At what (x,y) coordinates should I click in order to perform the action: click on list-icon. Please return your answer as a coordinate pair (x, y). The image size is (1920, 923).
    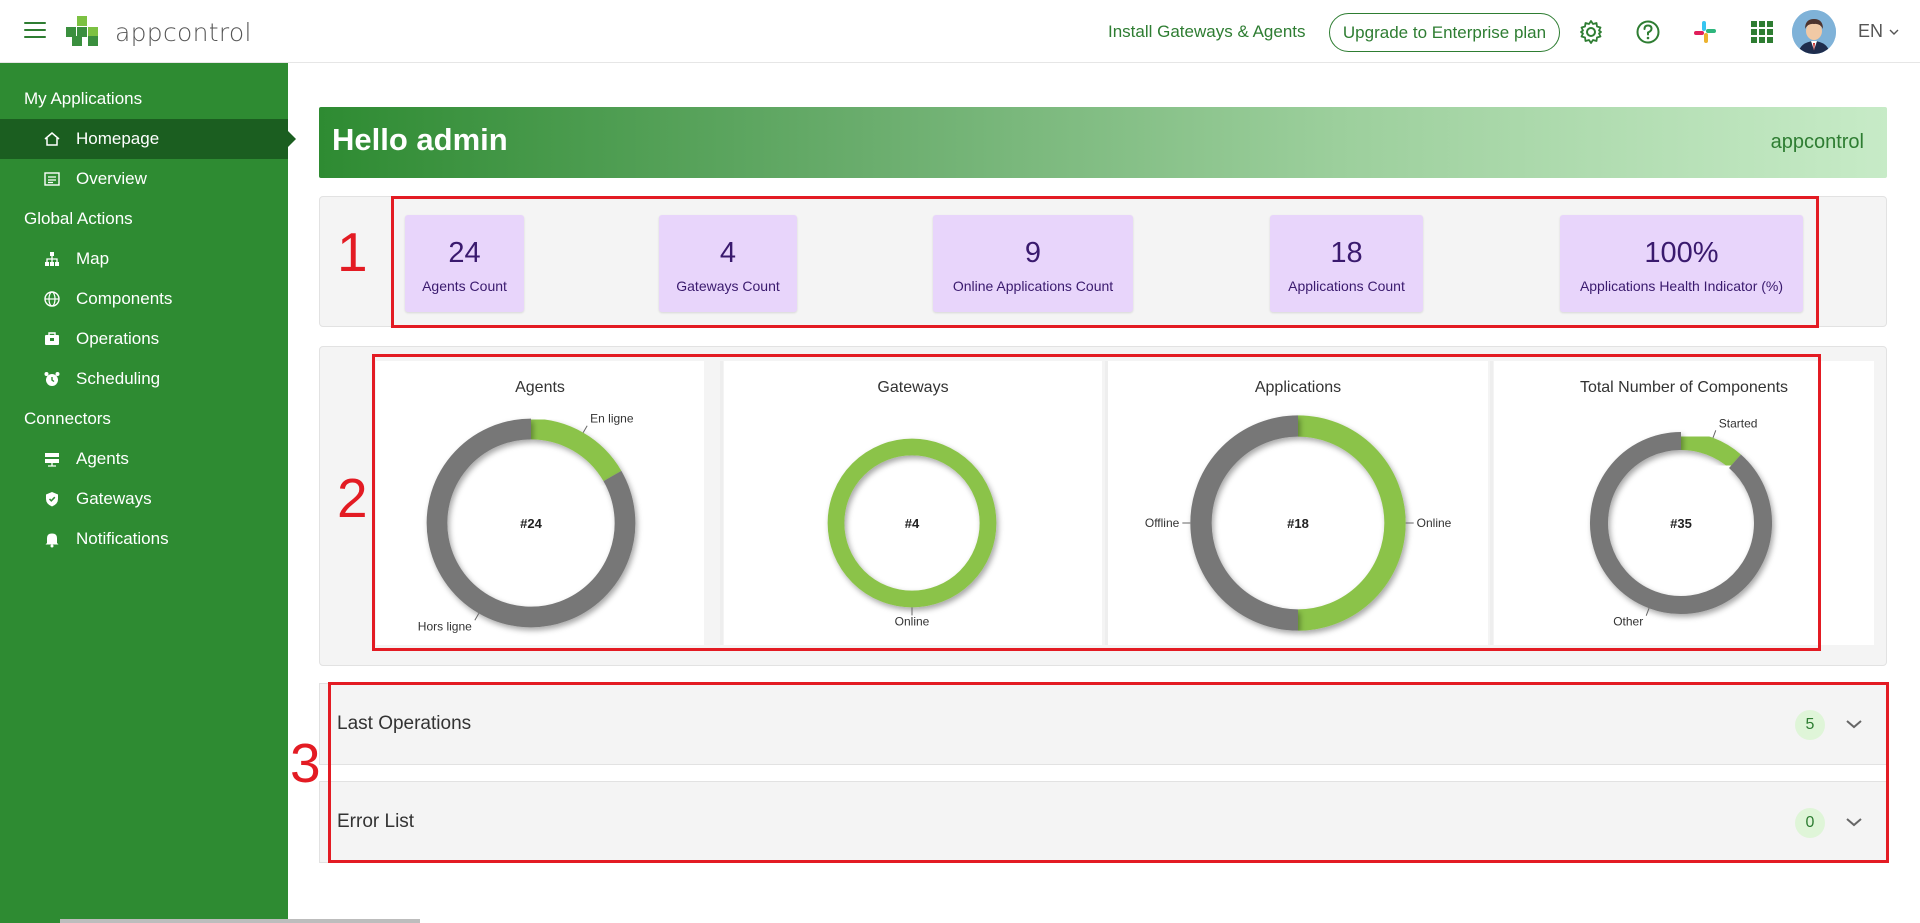
    Looking at the image, I should click on (52, 179).